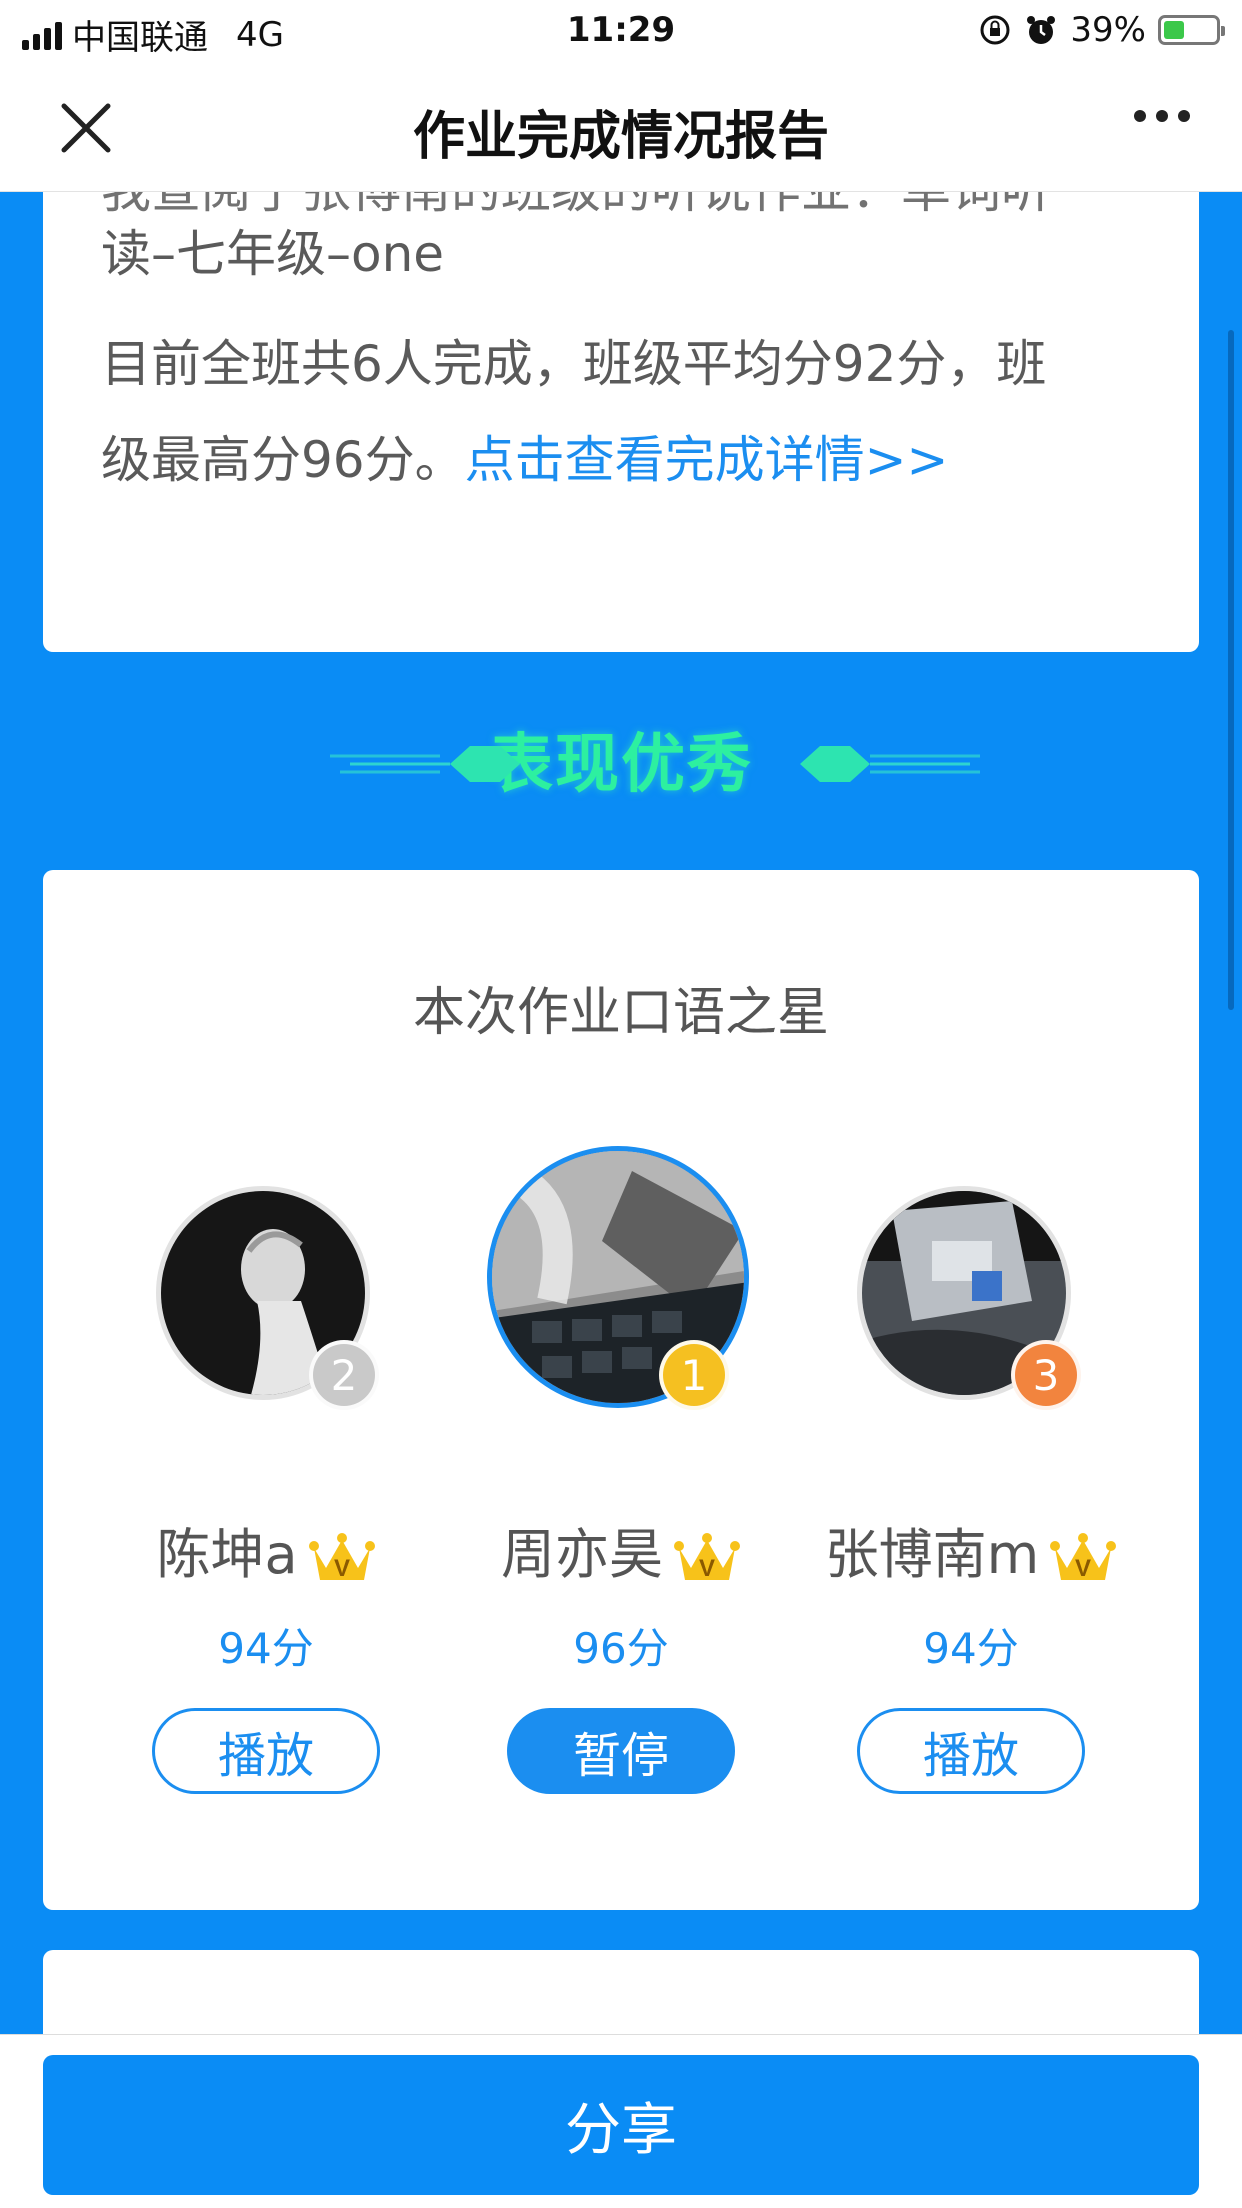 This screenshot has height=2208, width=1242. I want to click on battery-icon, so click(1191, 30).